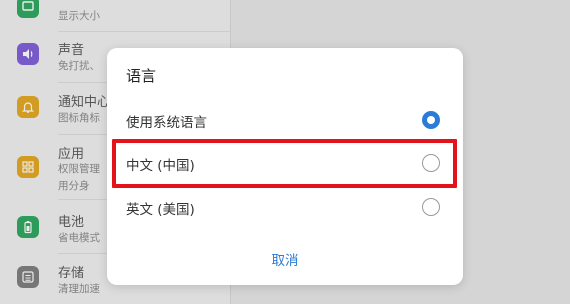 The width and height of the screenshot is (570, 304). I want to click on radio-checked-icon, so click(431, 120).